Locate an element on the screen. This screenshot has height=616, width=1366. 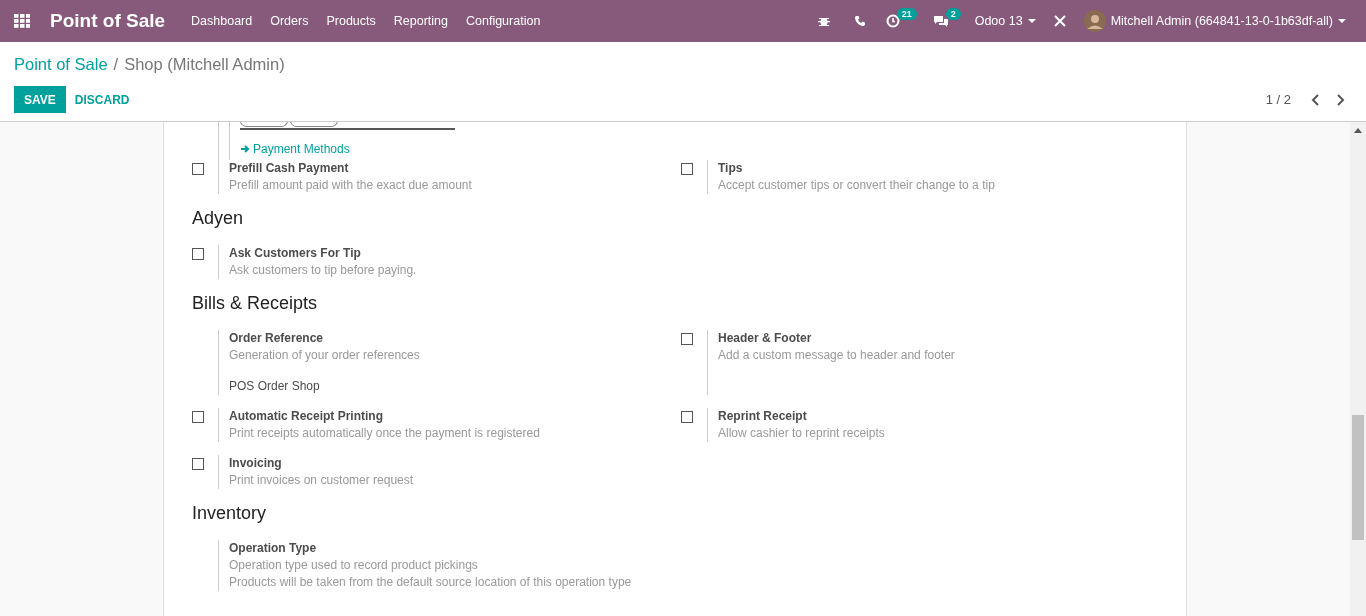
app-title: Point of Sale is located at coordinates (108, 21).